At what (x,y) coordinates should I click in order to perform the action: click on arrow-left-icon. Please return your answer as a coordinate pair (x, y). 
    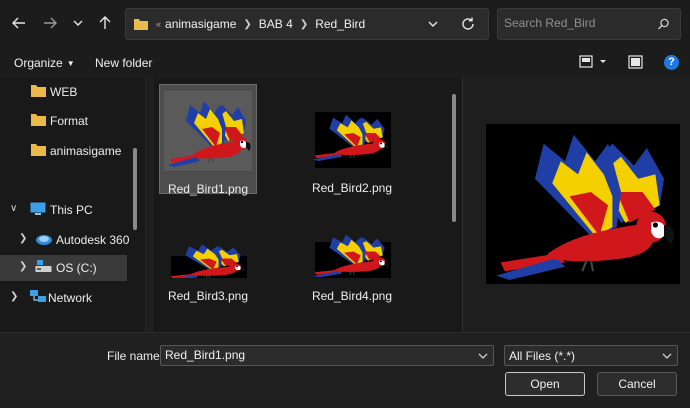
    Looking at the image, I should click on (18, 23).